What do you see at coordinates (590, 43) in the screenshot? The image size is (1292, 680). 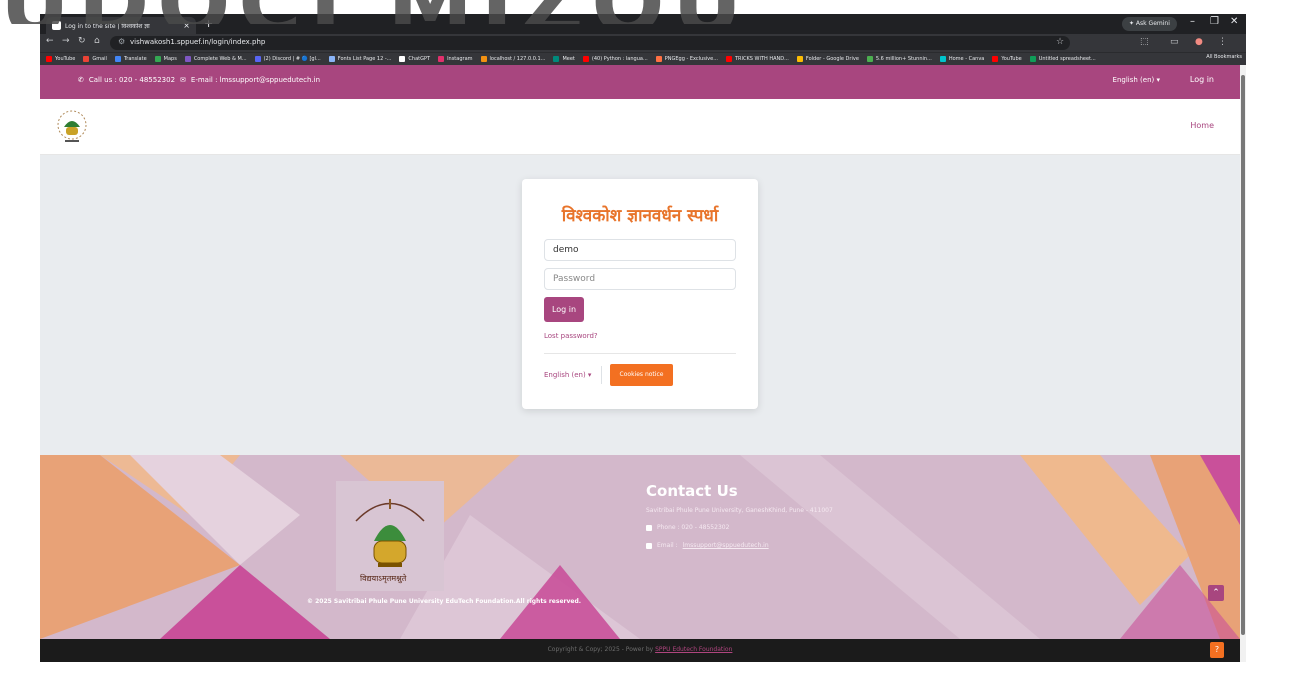 I see `url-field: ⚙ vishwakosh1.sppuef.in/login/index.php` at bounding box center [590, 43].